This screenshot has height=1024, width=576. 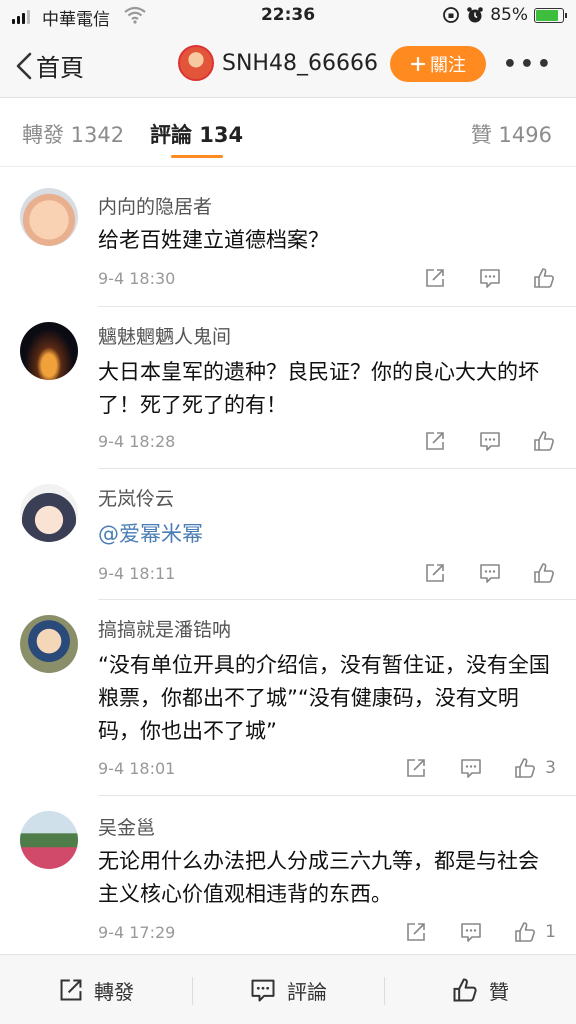 I want to click on comment-text: 给老百姓建立道德档案？, so click(x=213, y=240).